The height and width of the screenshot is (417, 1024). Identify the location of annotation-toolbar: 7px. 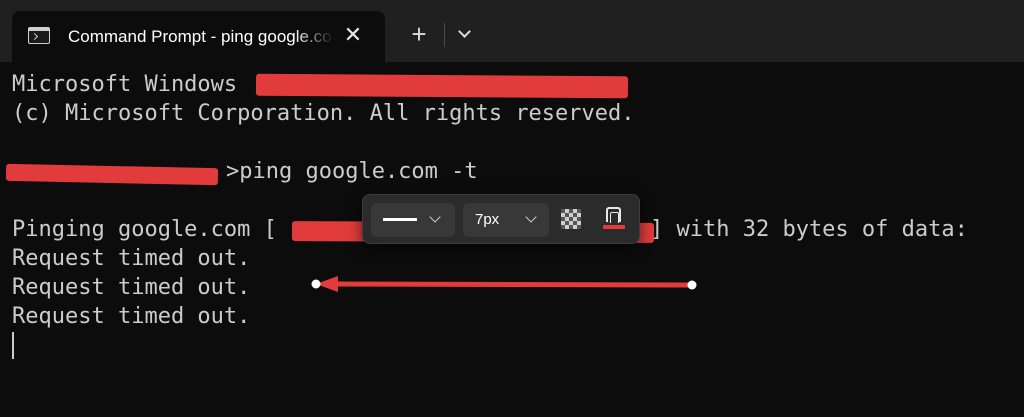
(501, 219).